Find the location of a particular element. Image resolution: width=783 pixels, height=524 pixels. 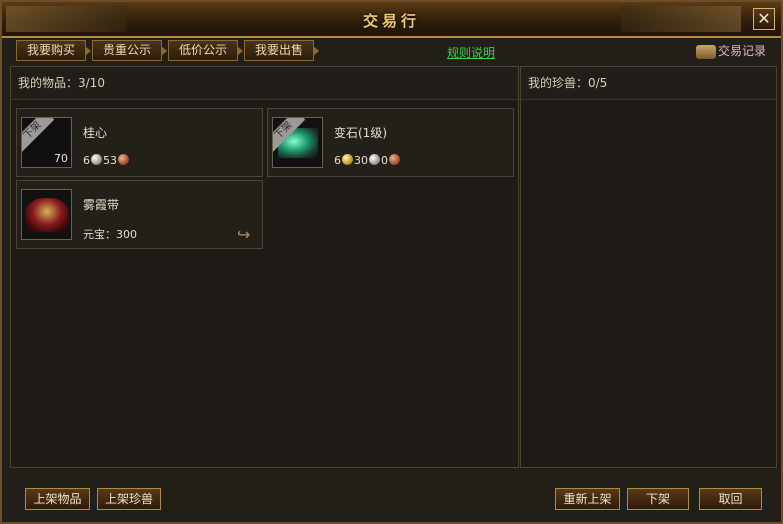

my-items-header: 我的物品：3/10 is located at coordinates (264, 83).